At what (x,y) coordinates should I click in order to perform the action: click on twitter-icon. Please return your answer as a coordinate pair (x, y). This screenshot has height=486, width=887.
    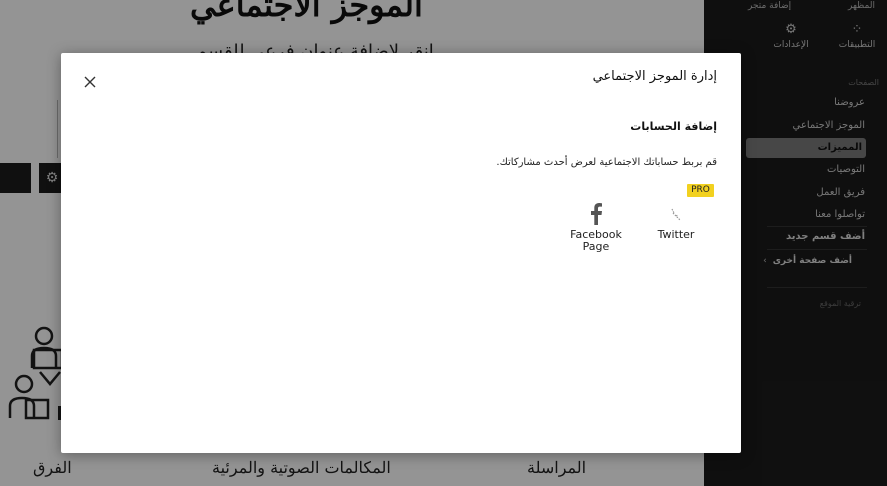
    Looking at the image, I should click on (676, 214).